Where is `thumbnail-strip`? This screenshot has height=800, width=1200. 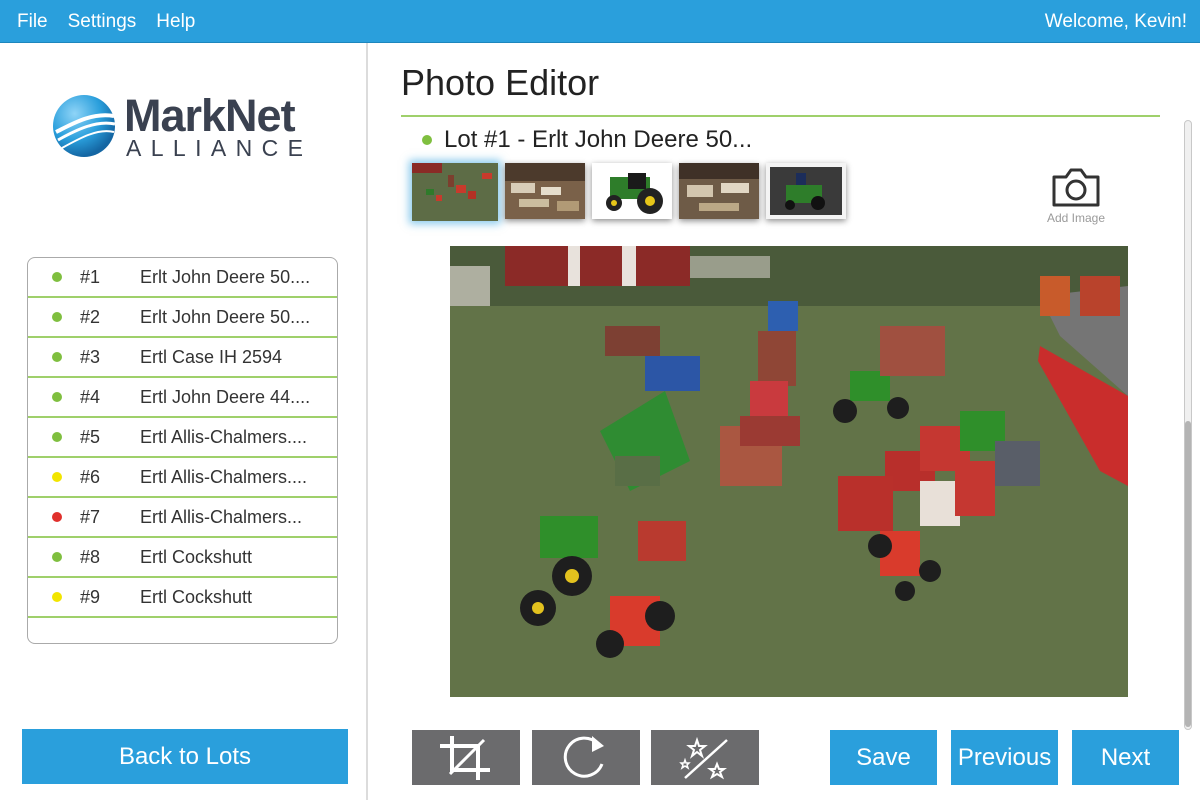 thumbnail-strip is located at coordinates (629, 192).